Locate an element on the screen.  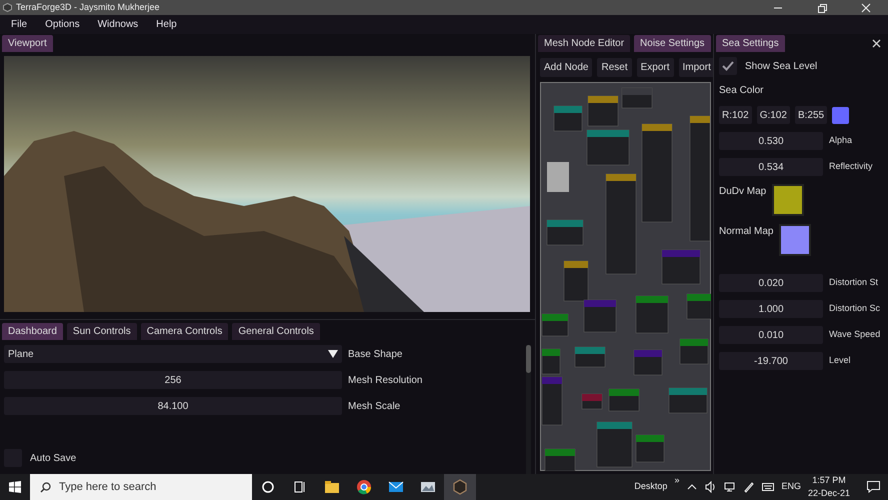
color-swatch is located at coordinates (841, 115).